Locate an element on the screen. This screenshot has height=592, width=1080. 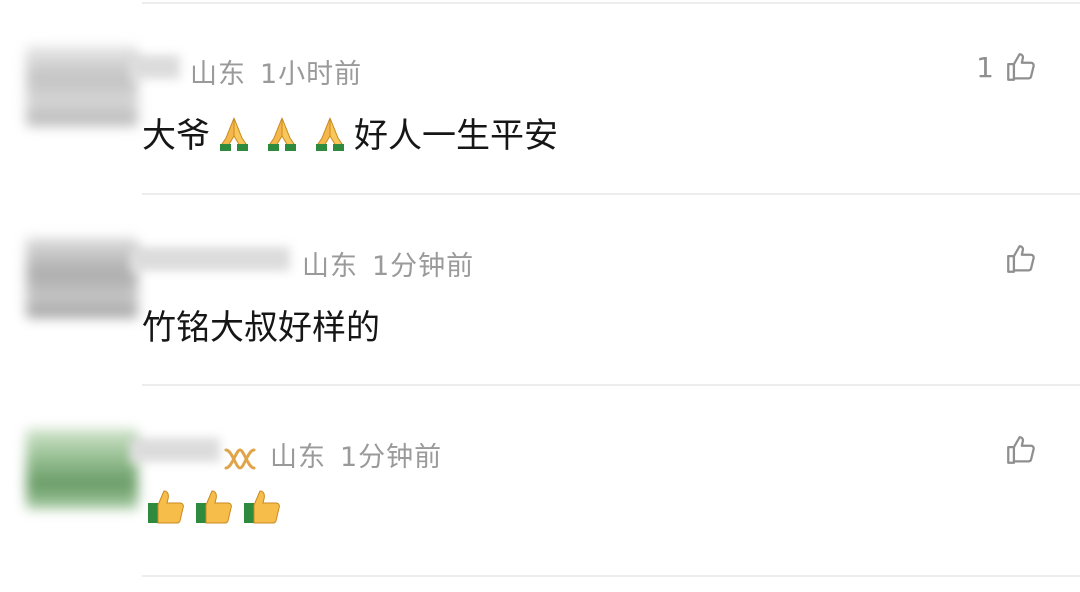
vip-badge-icon is located at coordinates (240, 458).